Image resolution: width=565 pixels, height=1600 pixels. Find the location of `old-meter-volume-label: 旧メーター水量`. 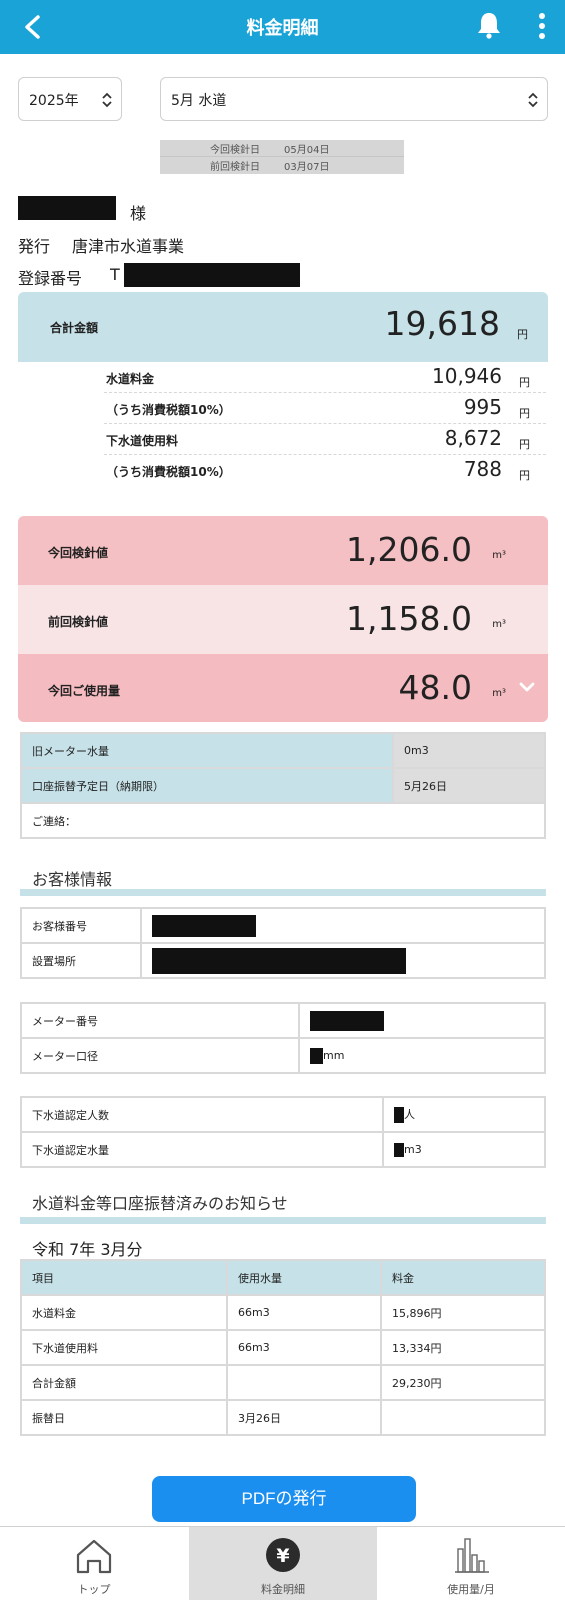

old-meter-volume-label: 旧メーター水量 is located at coordinates (207, 750).